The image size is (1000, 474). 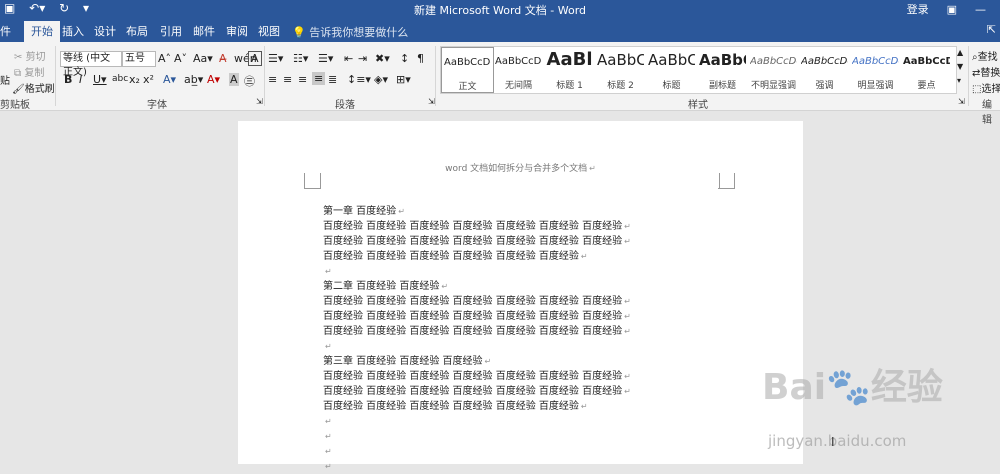 I want to click on style-normal: AaBbCcDc 正文, so click(x=467, y=70).